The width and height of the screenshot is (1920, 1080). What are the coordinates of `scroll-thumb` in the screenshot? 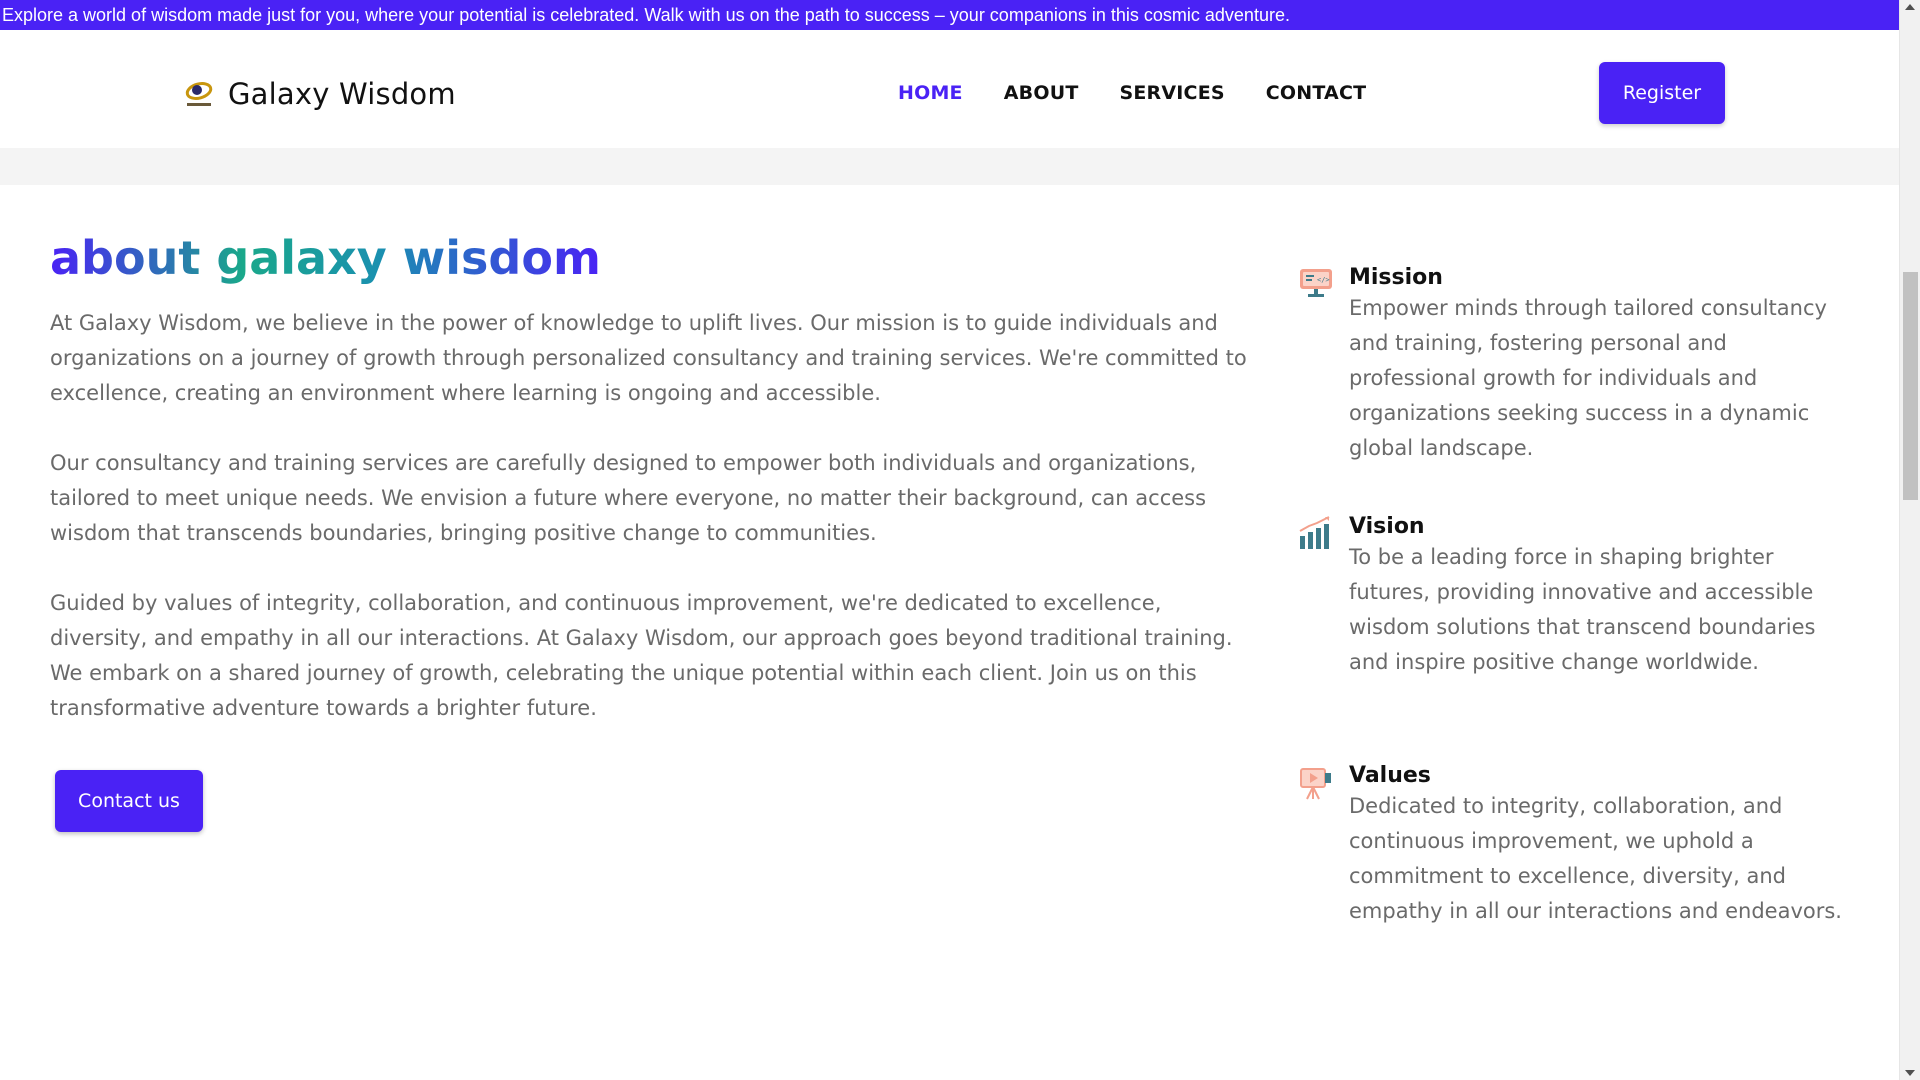 It's located at (1910, 386).